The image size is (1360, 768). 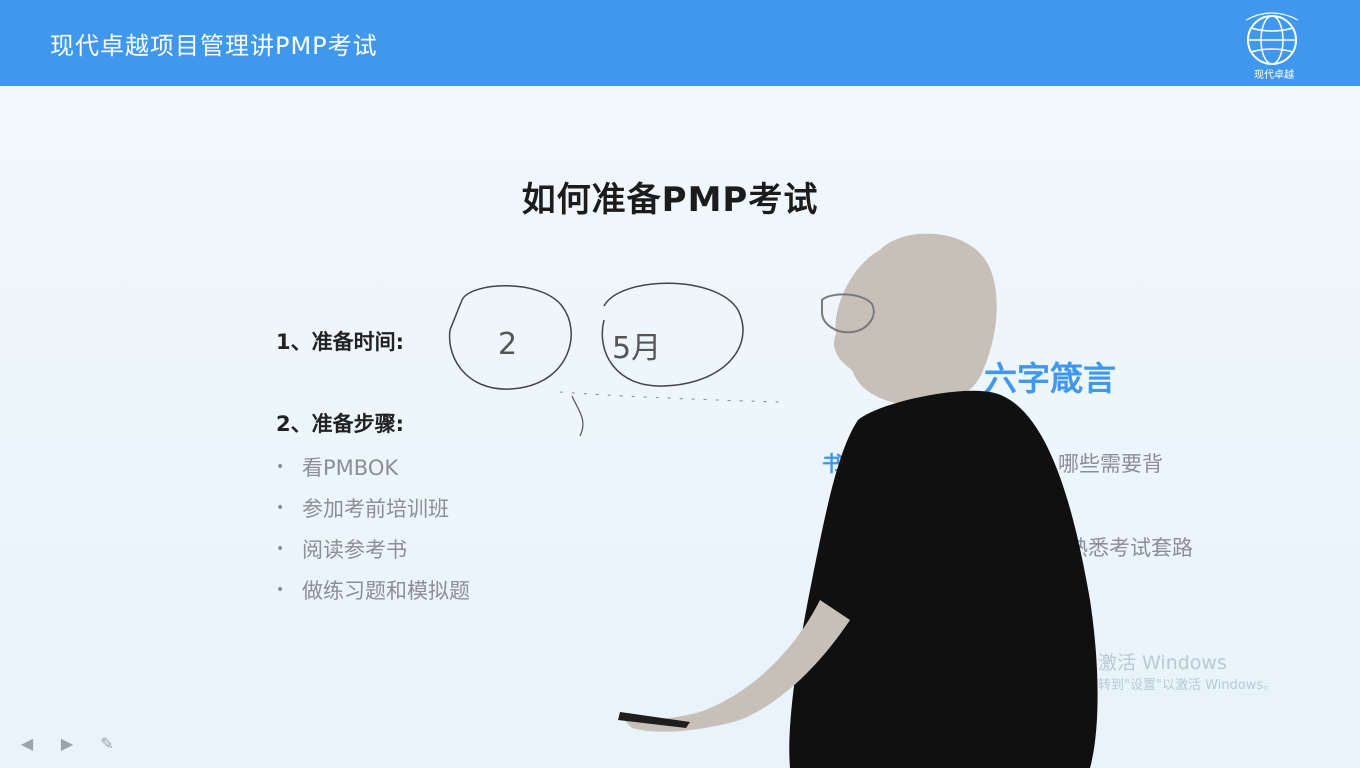 What do you see at coordinates (67, 743) in the screenshot?
I see `next-slide-icon: ▶` at bounding box center [67, 743].